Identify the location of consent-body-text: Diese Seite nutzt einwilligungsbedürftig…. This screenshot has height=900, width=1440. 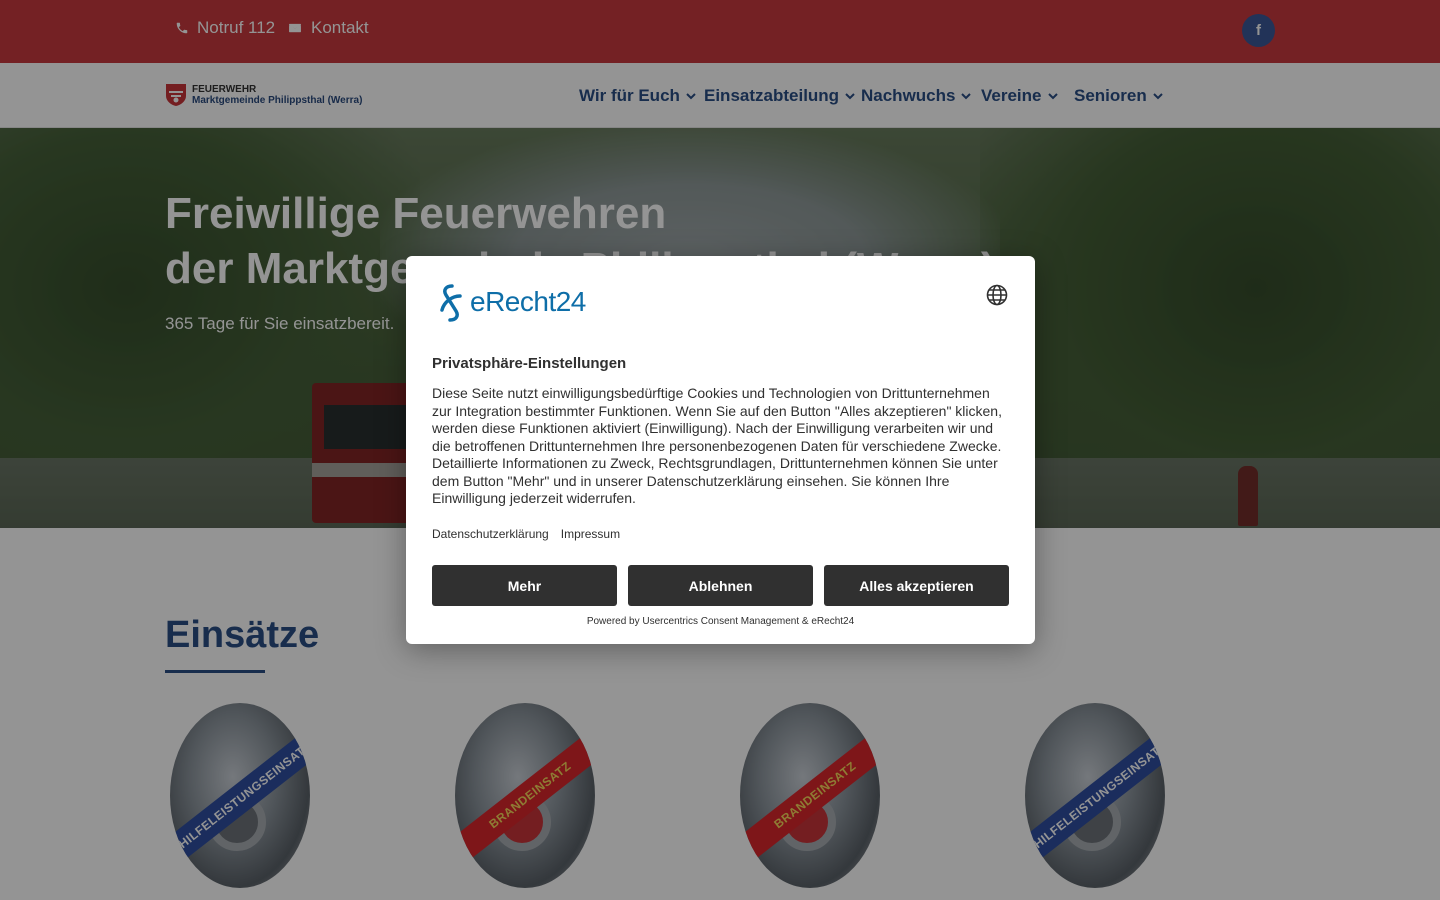
(717, 445).